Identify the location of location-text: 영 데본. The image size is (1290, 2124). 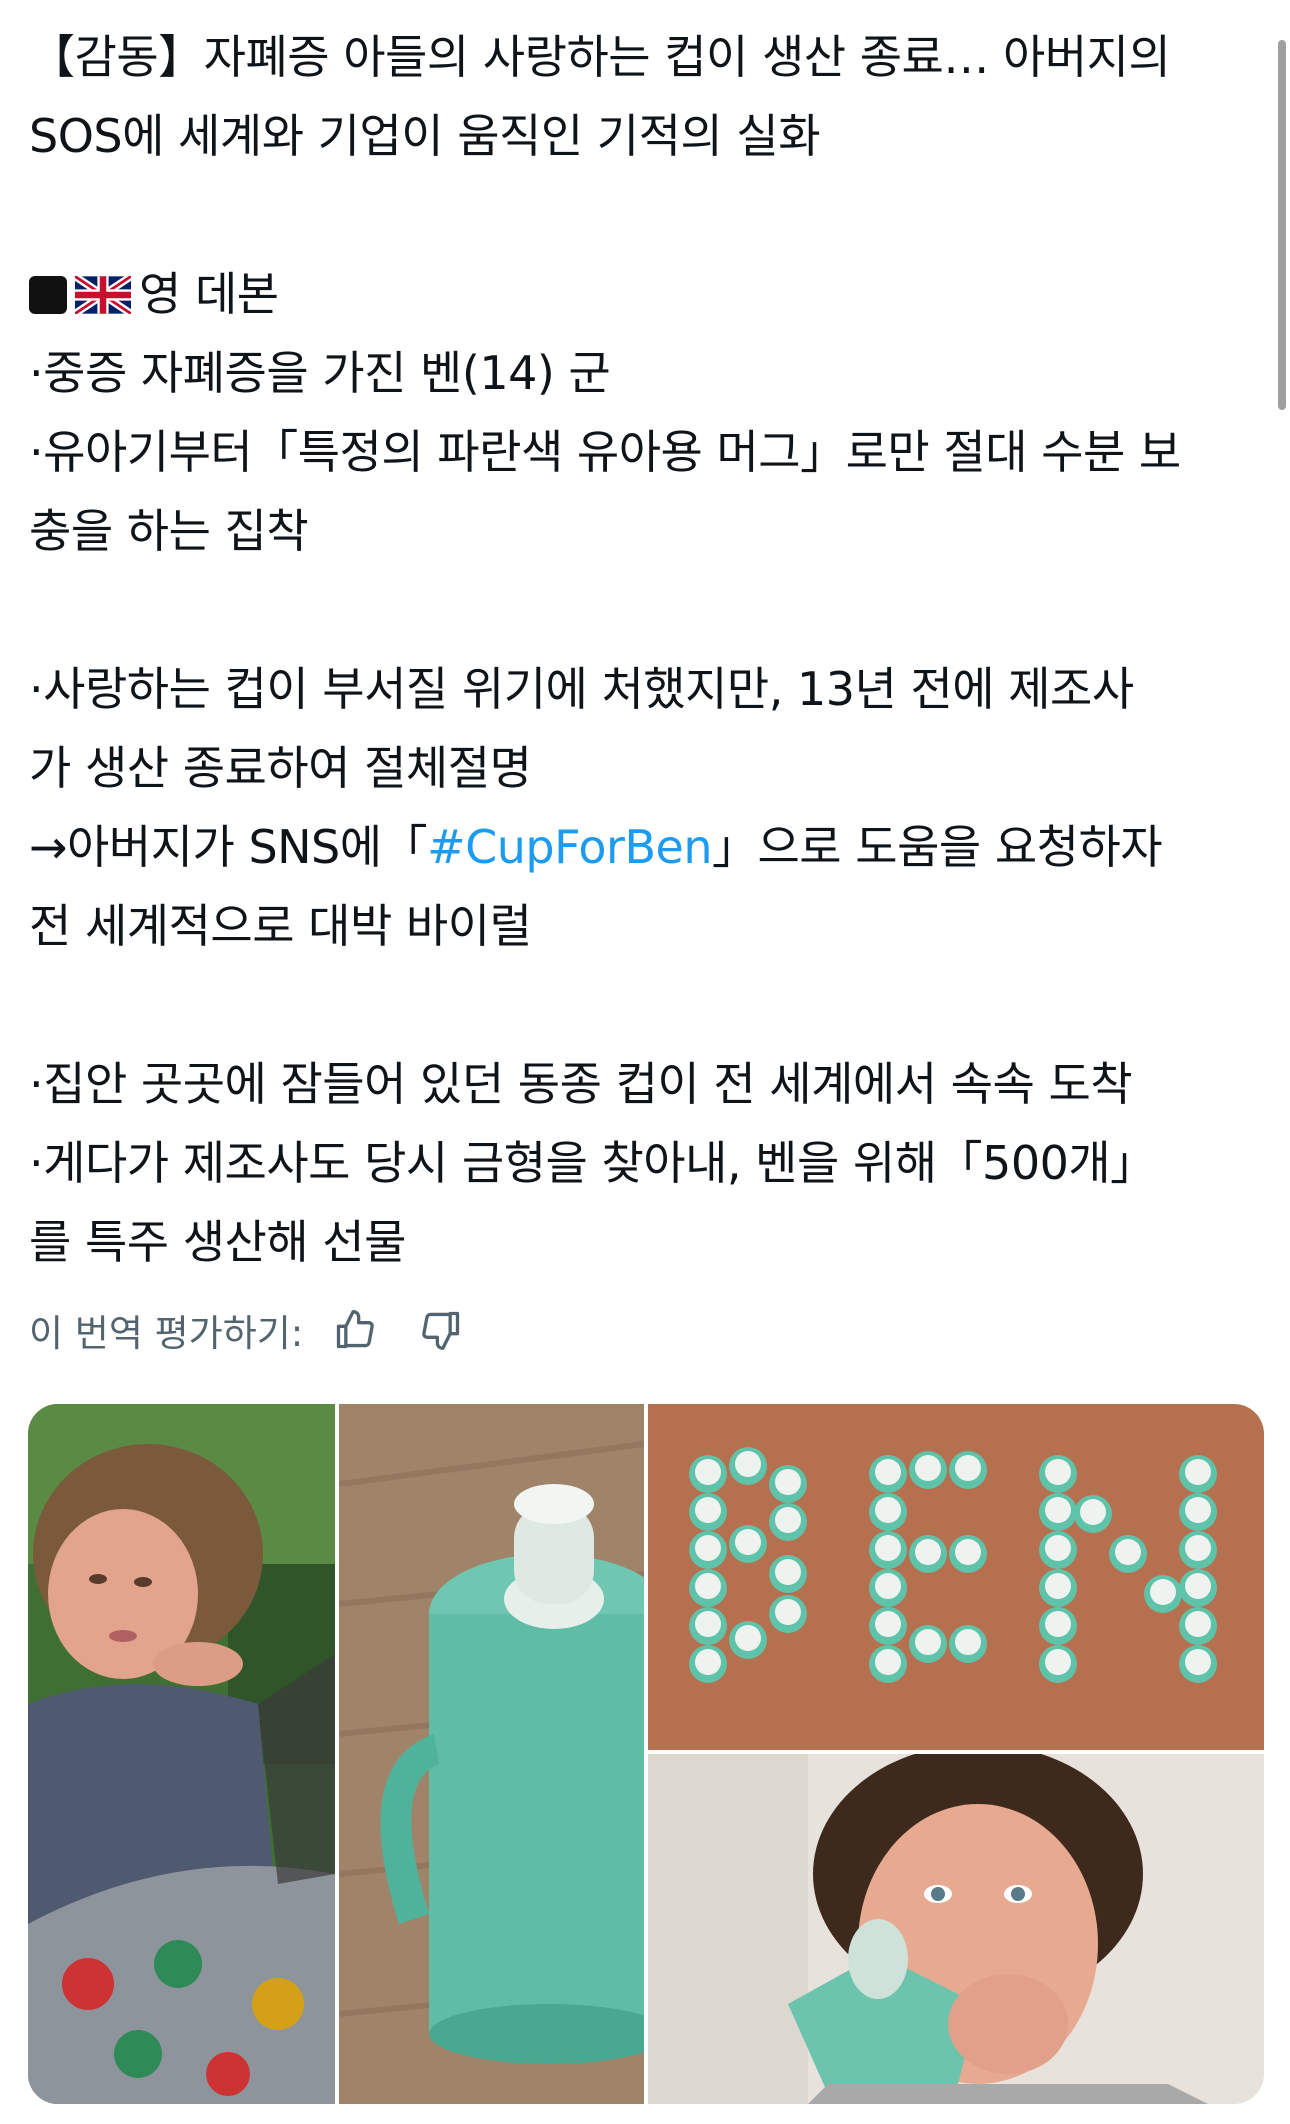
(209, 294).